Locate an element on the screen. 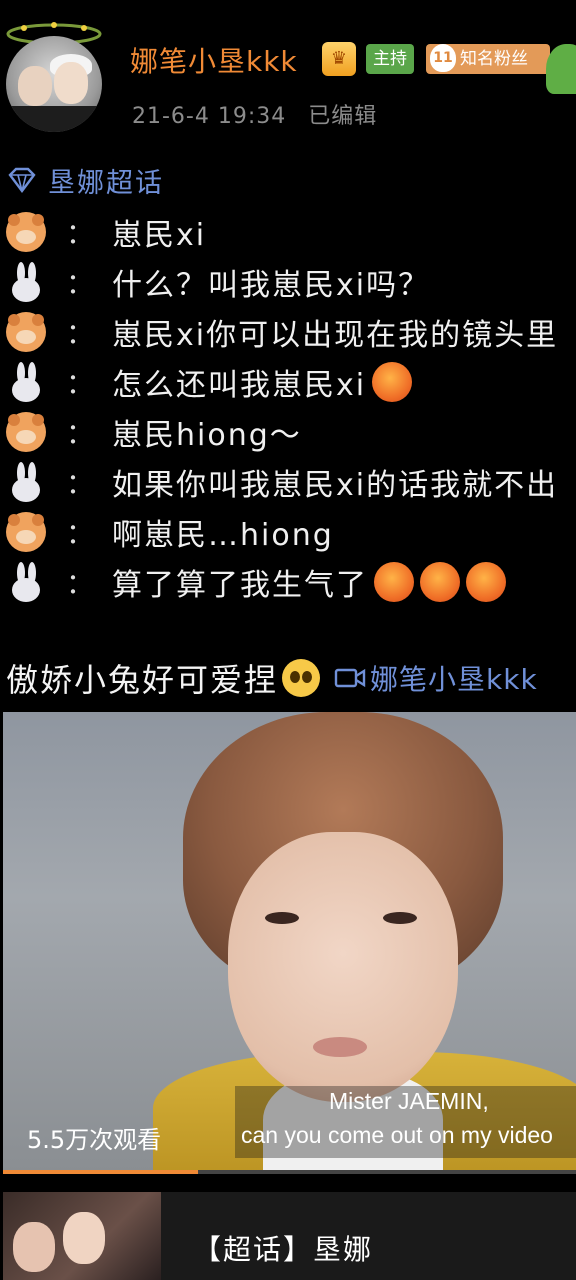 This screenshot has width=576, height=1280. dialog-text: 啊崽民…hiong is located at coordinates (223, 535).